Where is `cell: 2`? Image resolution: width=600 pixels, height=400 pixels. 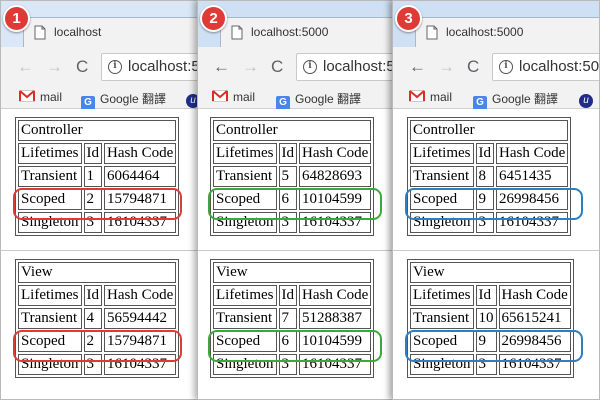
cell: 2 is located at coordinates (93, 199).